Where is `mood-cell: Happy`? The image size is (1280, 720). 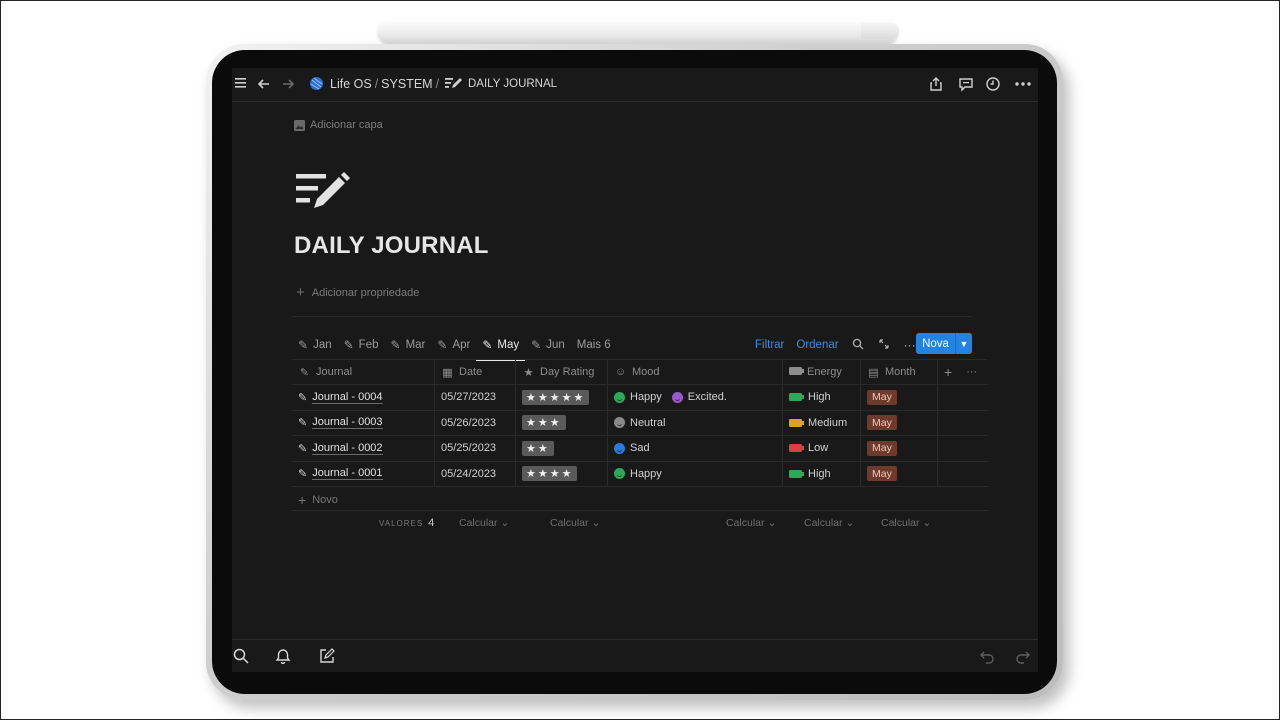 mood-cell: Happy is located at coordinates (695, 473).